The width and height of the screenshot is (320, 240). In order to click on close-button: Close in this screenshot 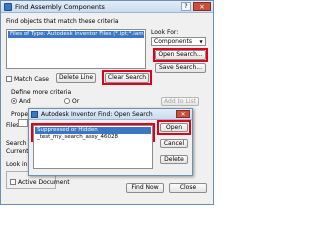, I will do `click(188, 188)`.